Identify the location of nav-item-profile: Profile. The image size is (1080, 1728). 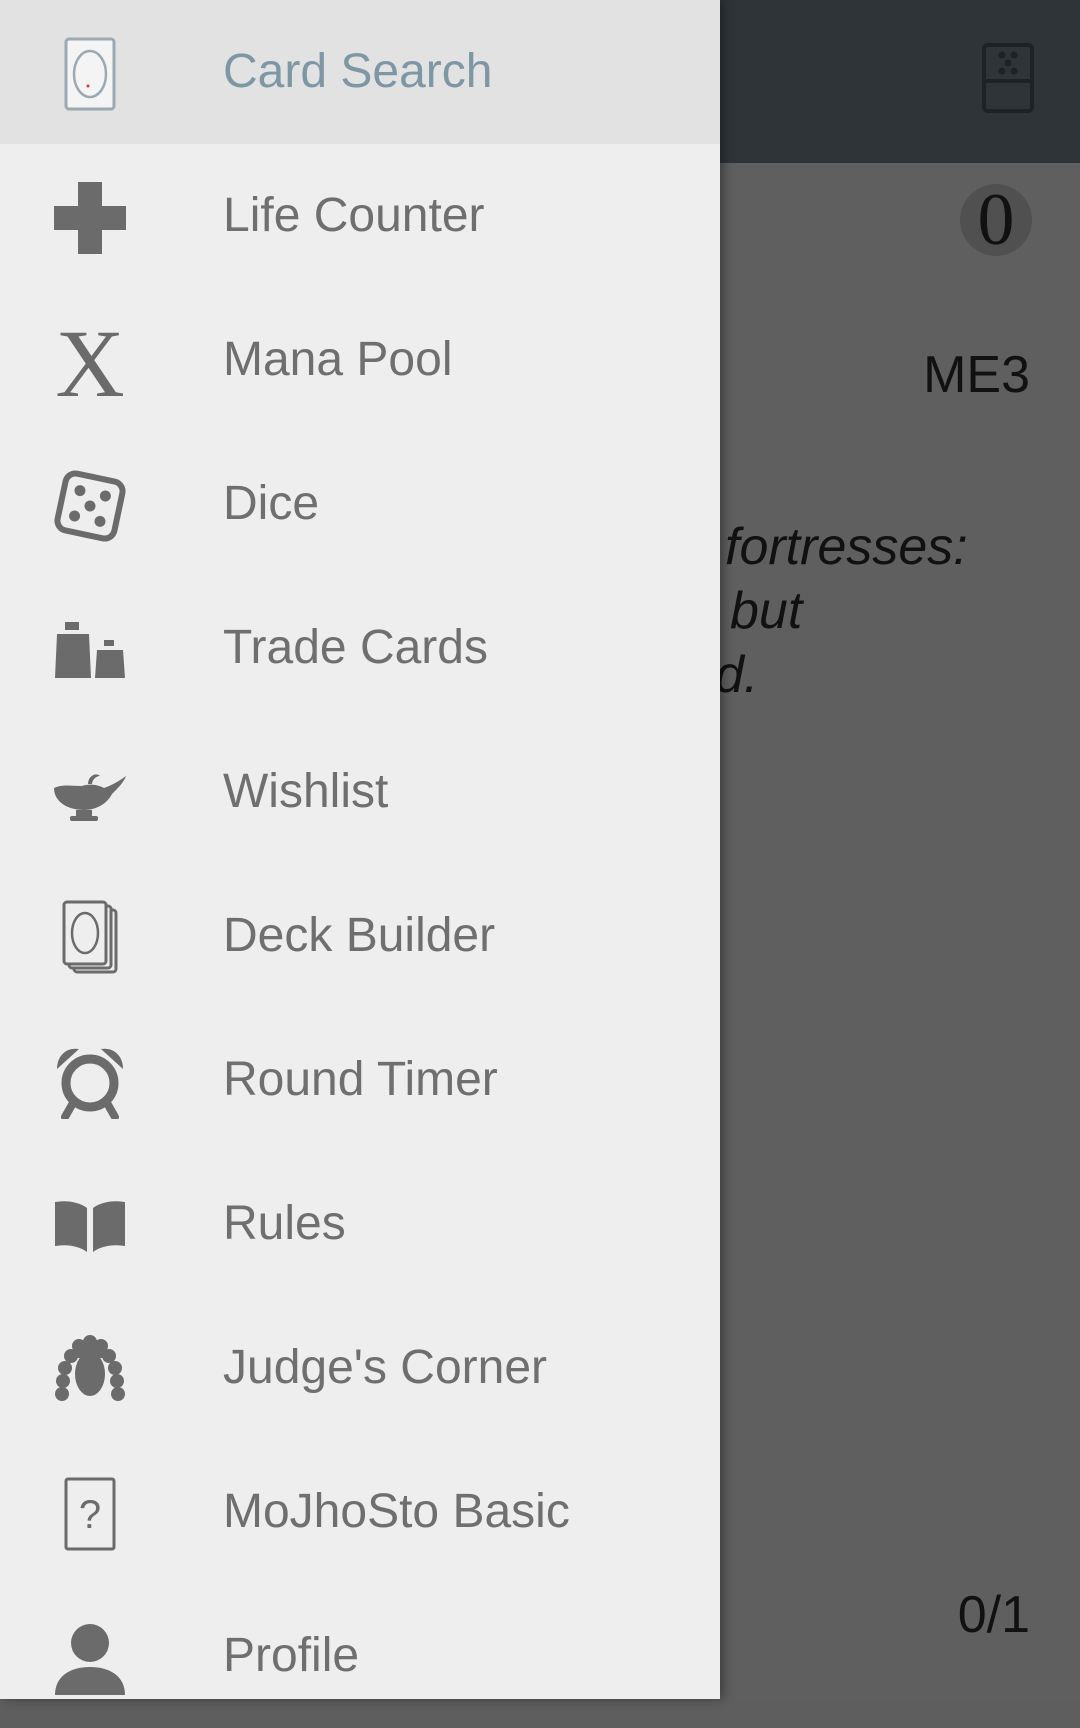
(360, 1656).